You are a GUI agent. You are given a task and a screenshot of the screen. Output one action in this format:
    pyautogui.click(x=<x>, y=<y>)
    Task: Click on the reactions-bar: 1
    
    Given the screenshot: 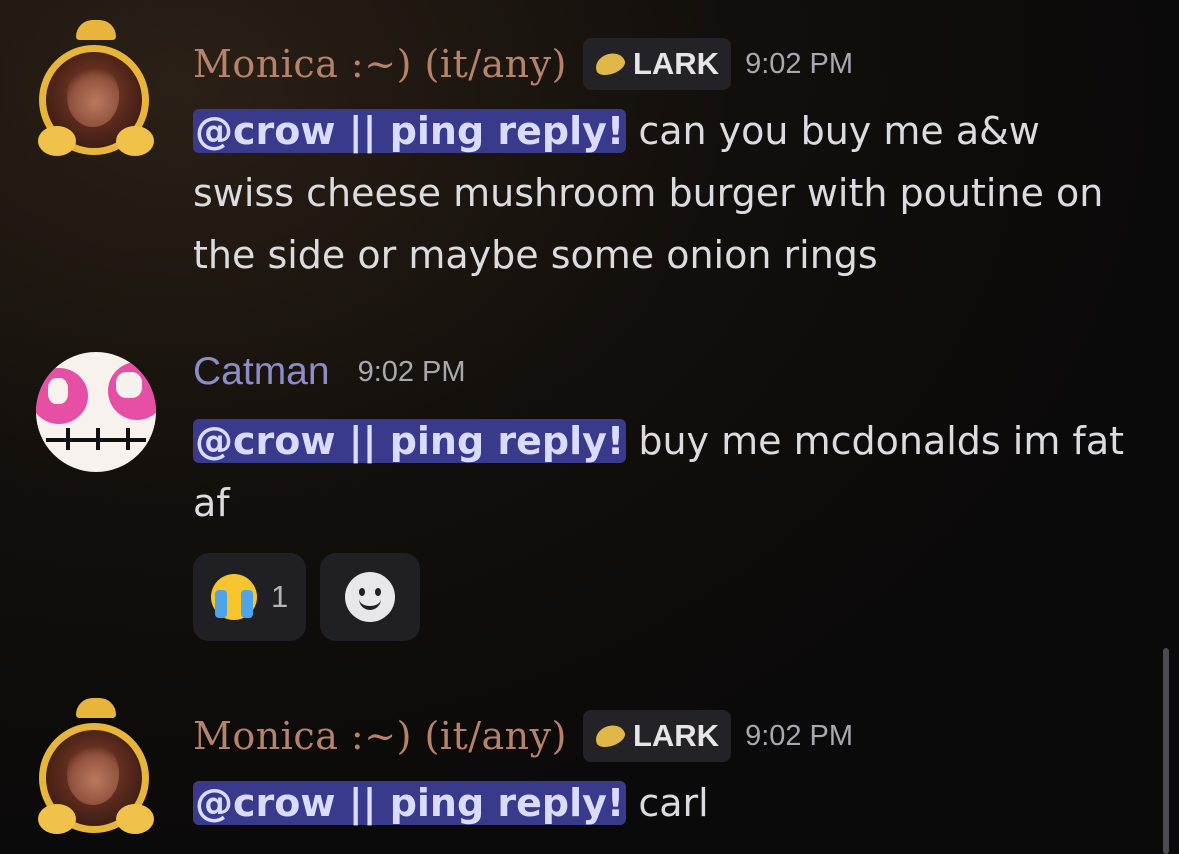 What is the action you would take?
    pyautogui.click(x=307, y=597)
    